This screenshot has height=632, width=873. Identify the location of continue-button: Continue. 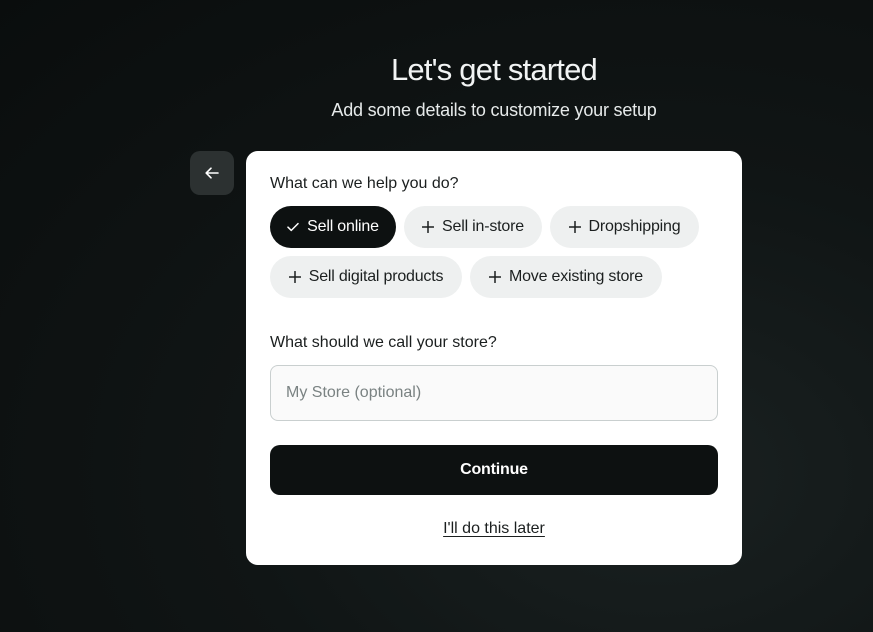
(494, 470).